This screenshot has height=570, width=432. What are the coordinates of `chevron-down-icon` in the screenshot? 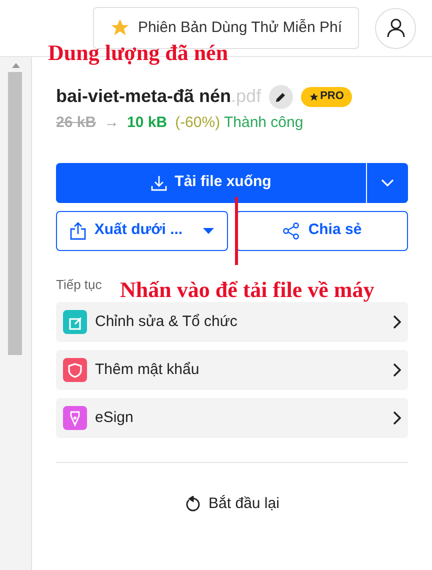 It's located at (387, 182).